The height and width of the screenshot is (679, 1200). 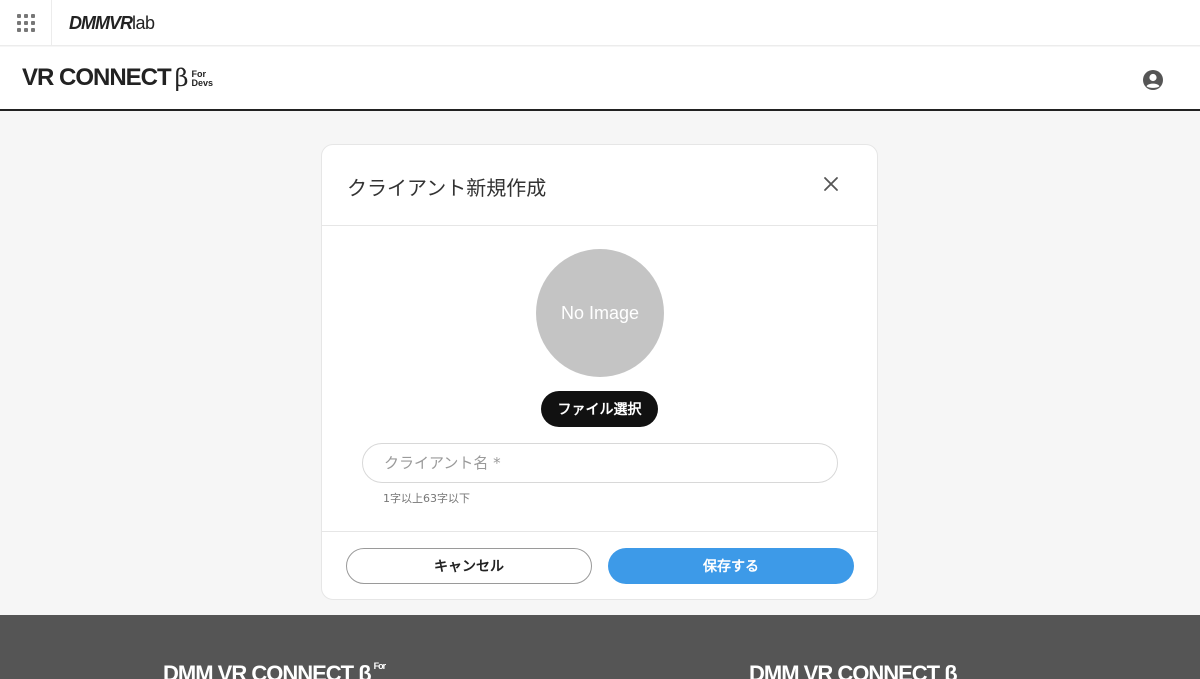 I want to click on account-button, so click(x=1153, y=80).